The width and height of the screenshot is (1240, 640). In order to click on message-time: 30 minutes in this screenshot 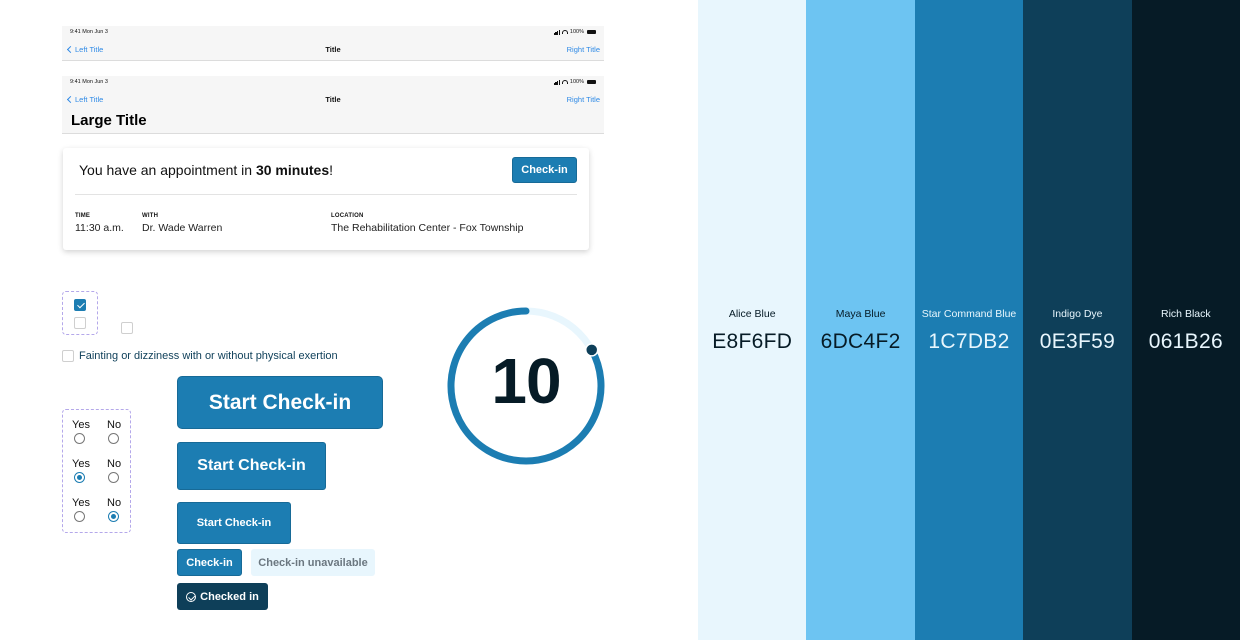, I will do `click(292, 170)`.